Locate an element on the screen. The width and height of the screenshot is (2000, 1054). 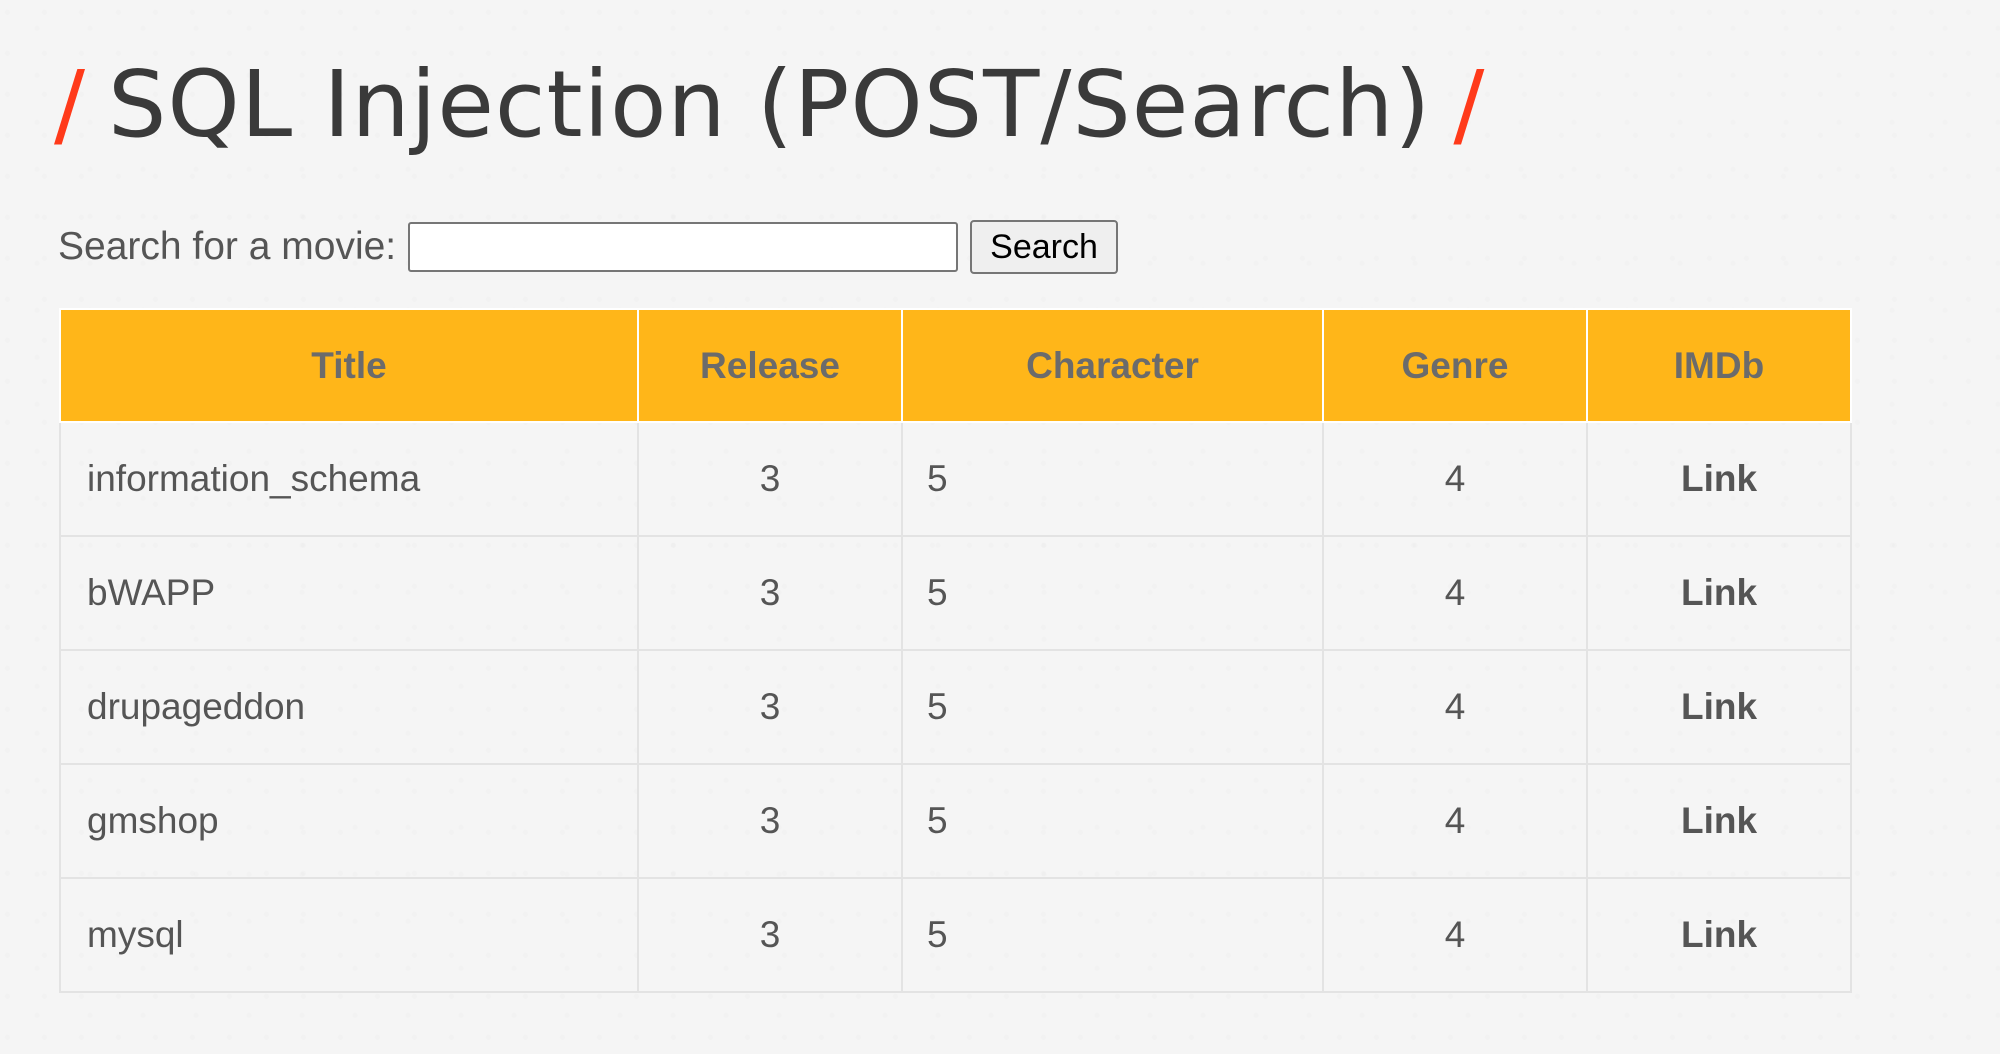
search-form: Search for a movie: Search is located at coordinates (588, 247).